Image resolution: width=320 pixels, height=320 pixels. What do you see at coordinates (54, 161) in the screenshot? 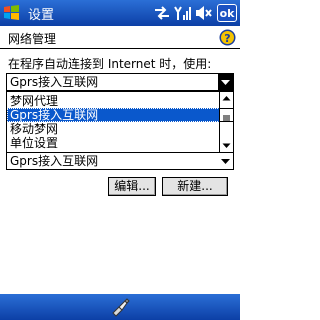
I see `work-connection-value: Gprs接入互联网` at bounding box center [54, 161].